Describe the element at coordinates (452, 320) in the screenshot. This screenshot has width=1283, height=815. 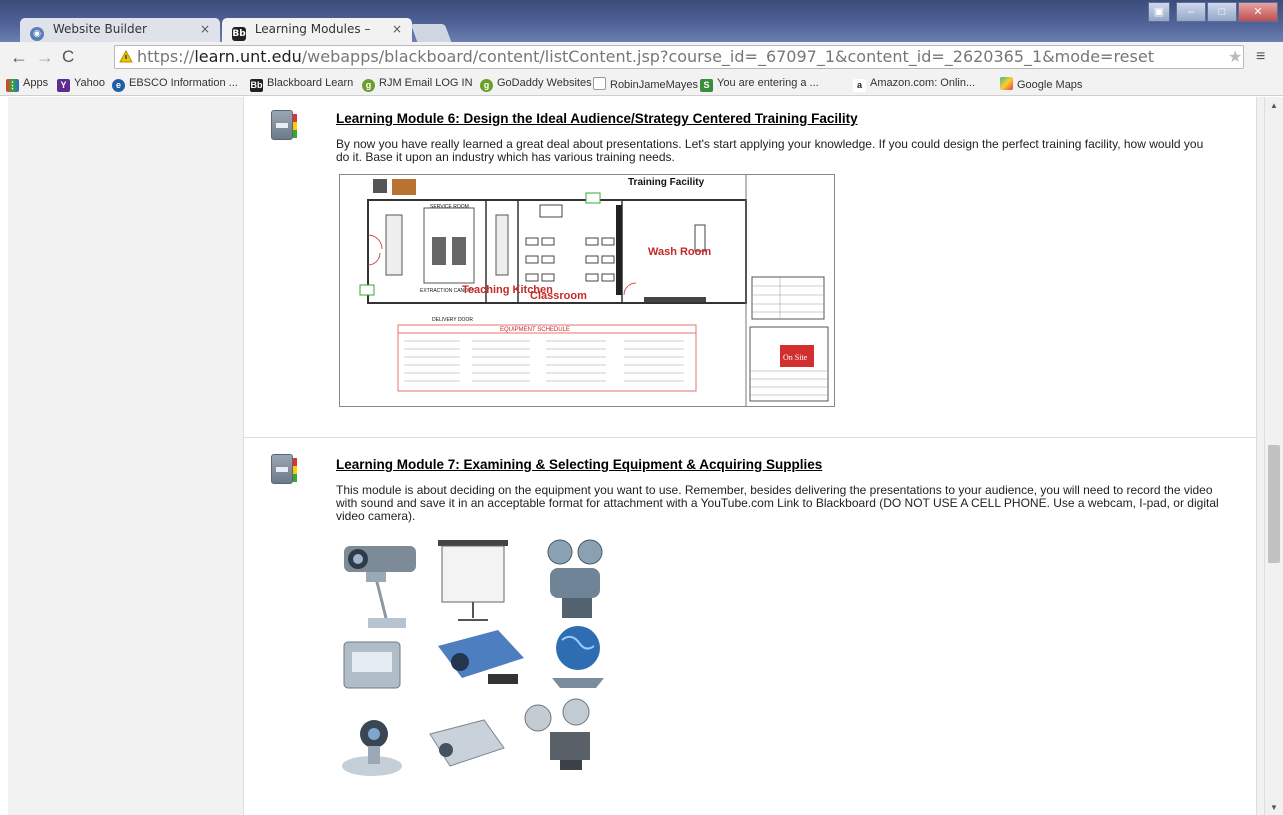
I see `delivery-door-label: DELIVERY DOOR` at that location.